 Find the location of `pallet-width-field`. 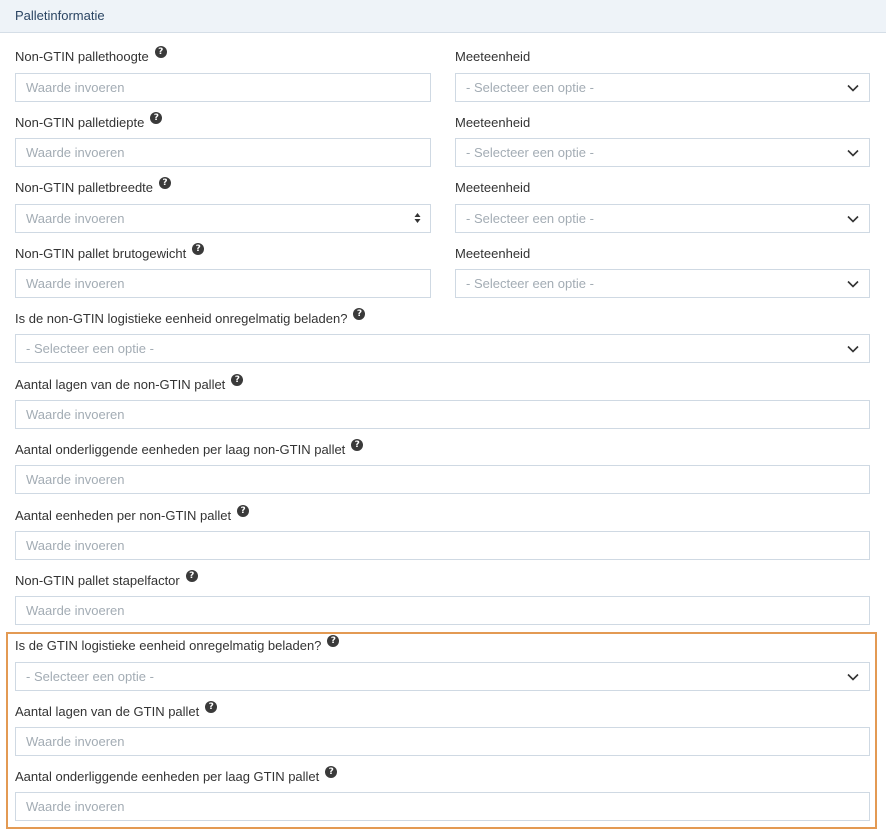

pallet-width-field is located at coordinates (223, 218).